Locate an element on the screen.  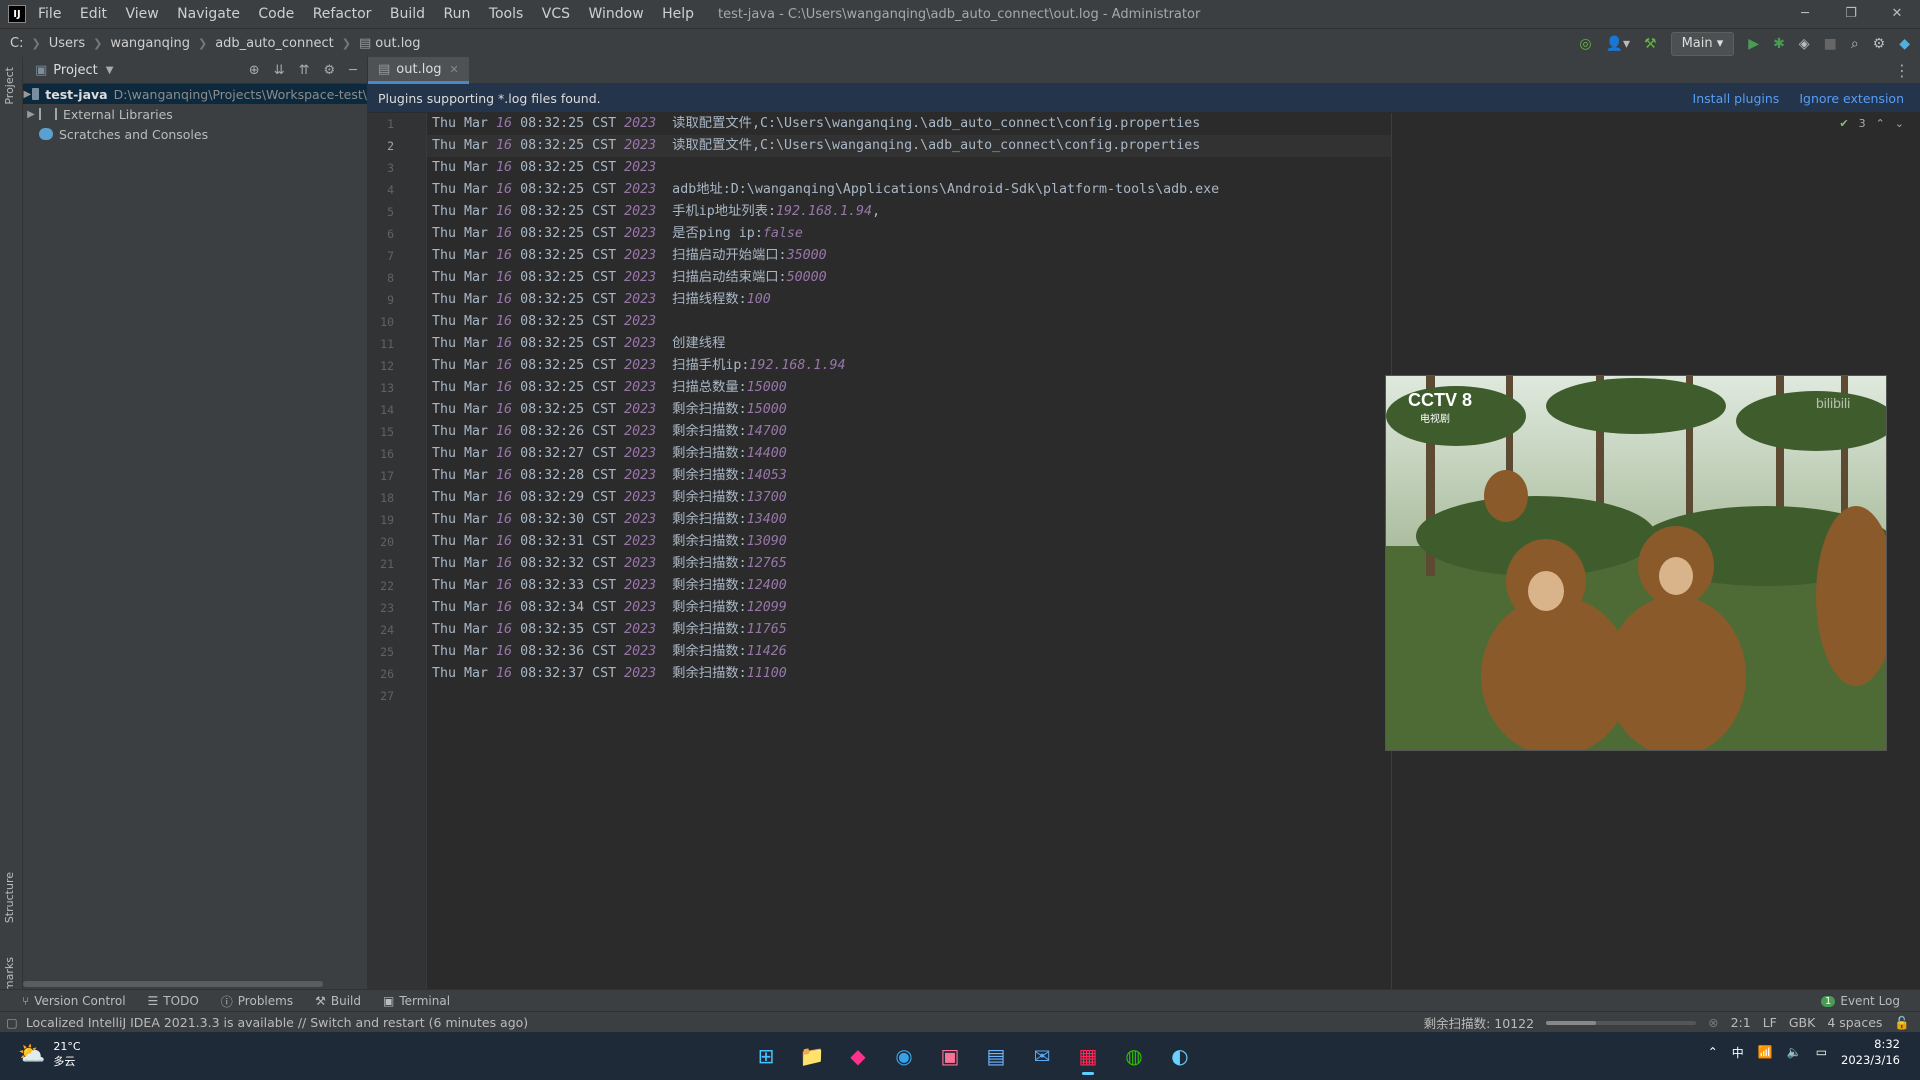
file-icon: ▤ is located at coordinates (365, 43).